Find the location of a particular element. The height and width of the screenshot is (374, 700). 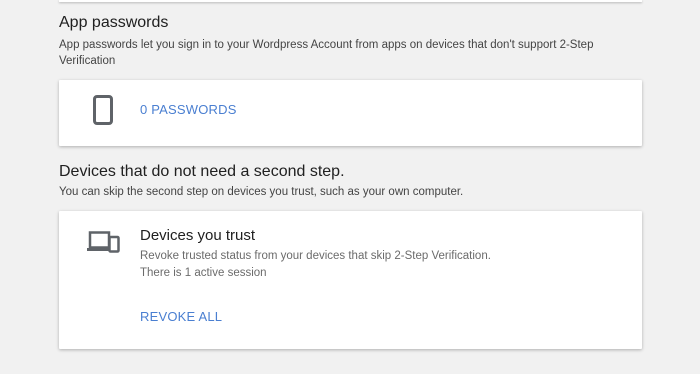

revoke-all-button: REVOKE ALL is located at coordinates (181, 316).